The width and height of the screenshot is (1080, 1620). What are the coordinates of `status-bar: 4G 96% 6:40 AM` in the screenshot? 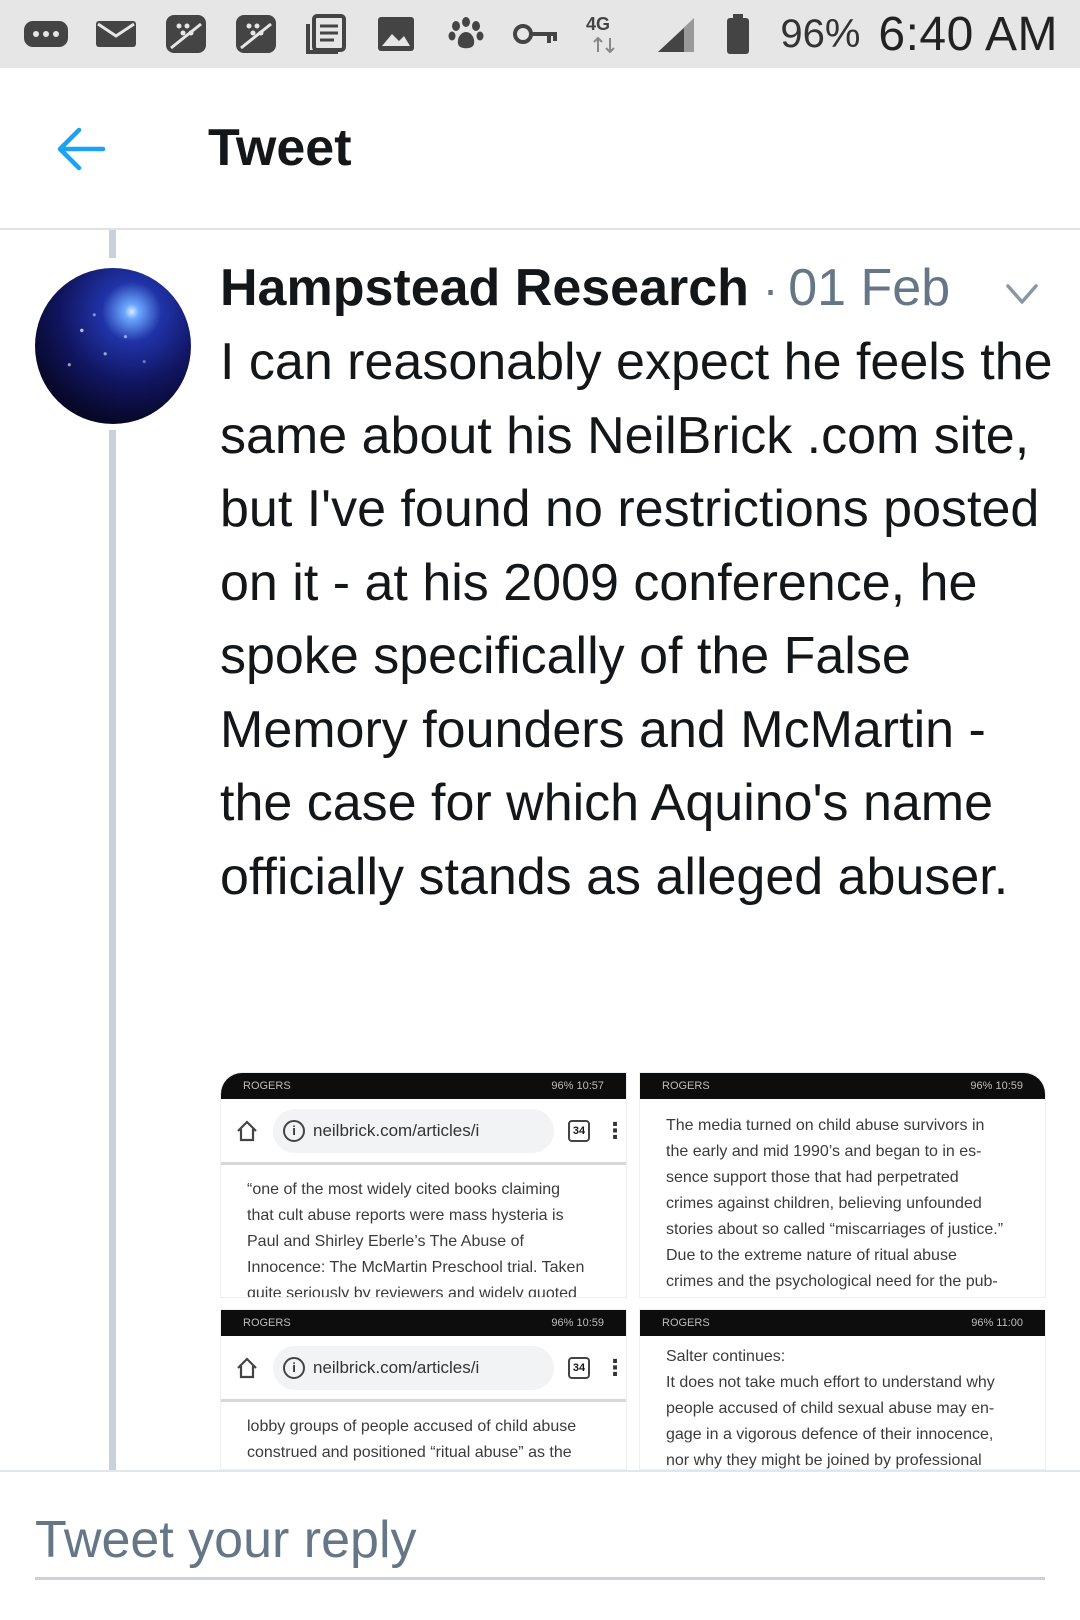 It's located at (540, 34).